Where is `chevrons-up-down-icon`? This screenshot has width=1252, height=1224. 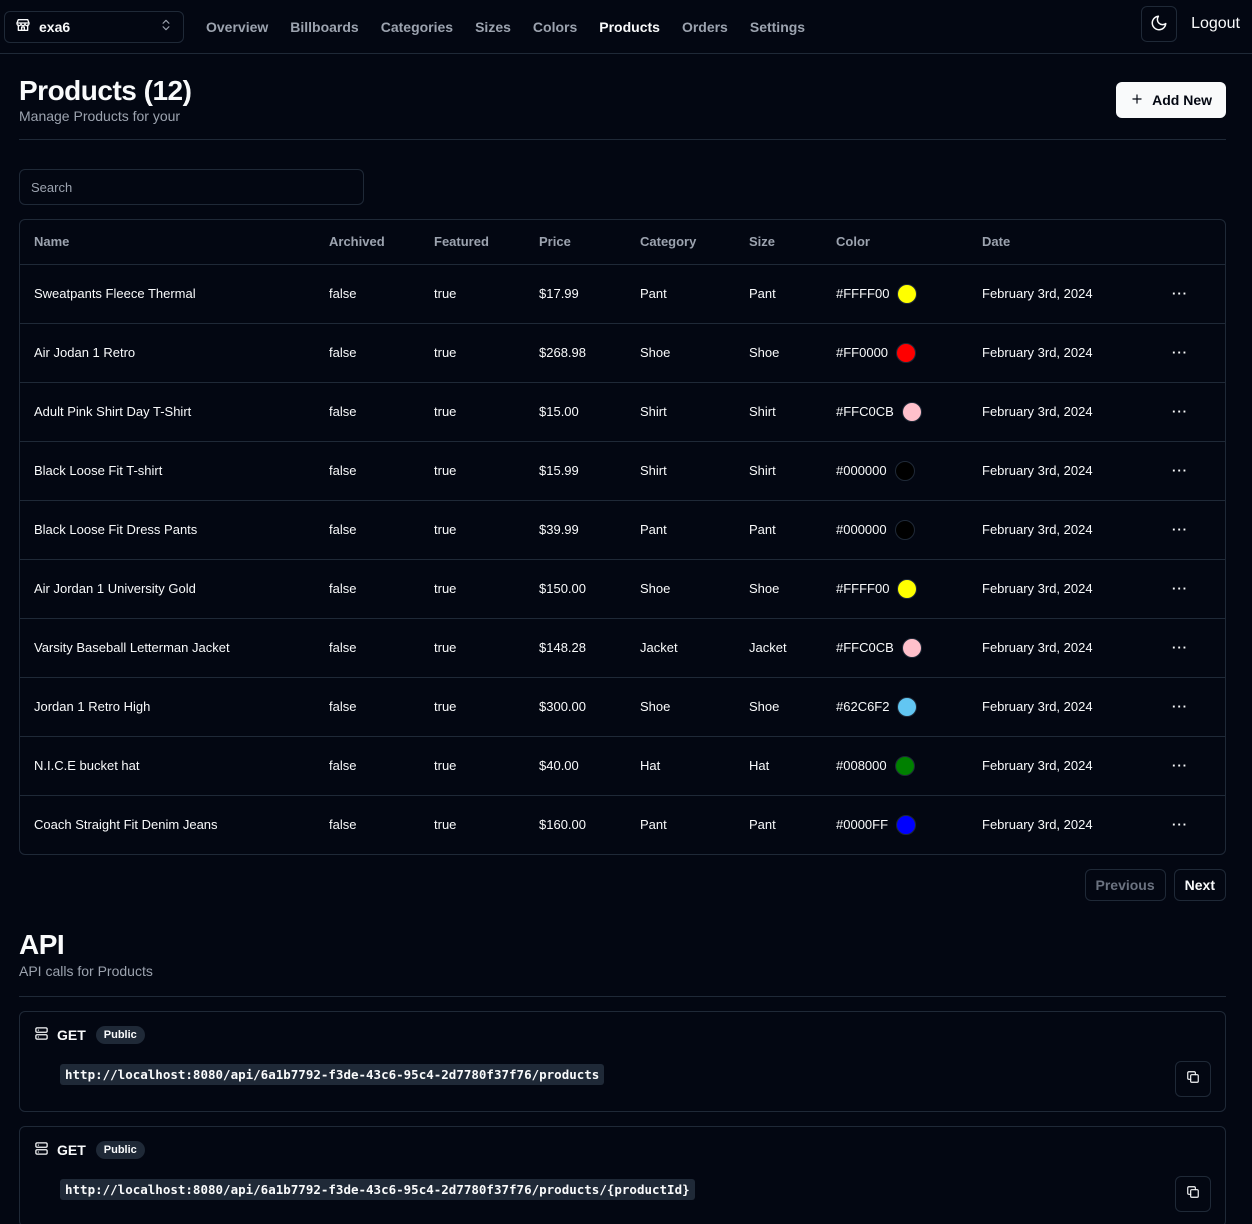
chevrons-up-down-icon is located at coordinates (166, 26).